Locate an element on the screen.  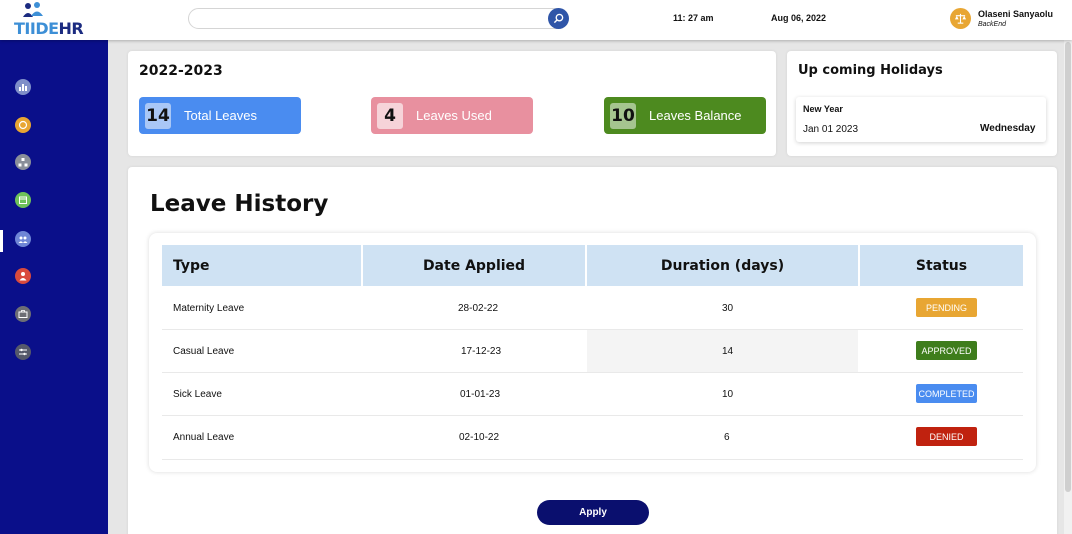
coin-icon is located at coordinates (23, 125).